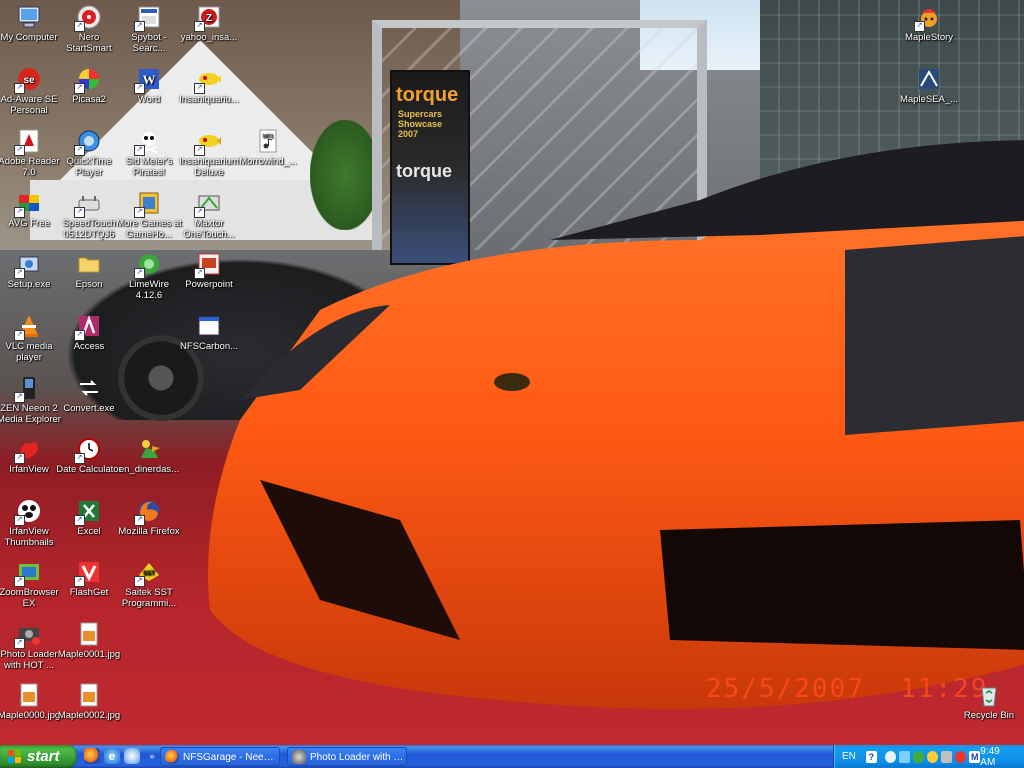  Describe the element at coordinates (89, 28) in the screenshot. I see `desktop-icon-nero-startsmart: ↗ Nero StartSmart` at that location.